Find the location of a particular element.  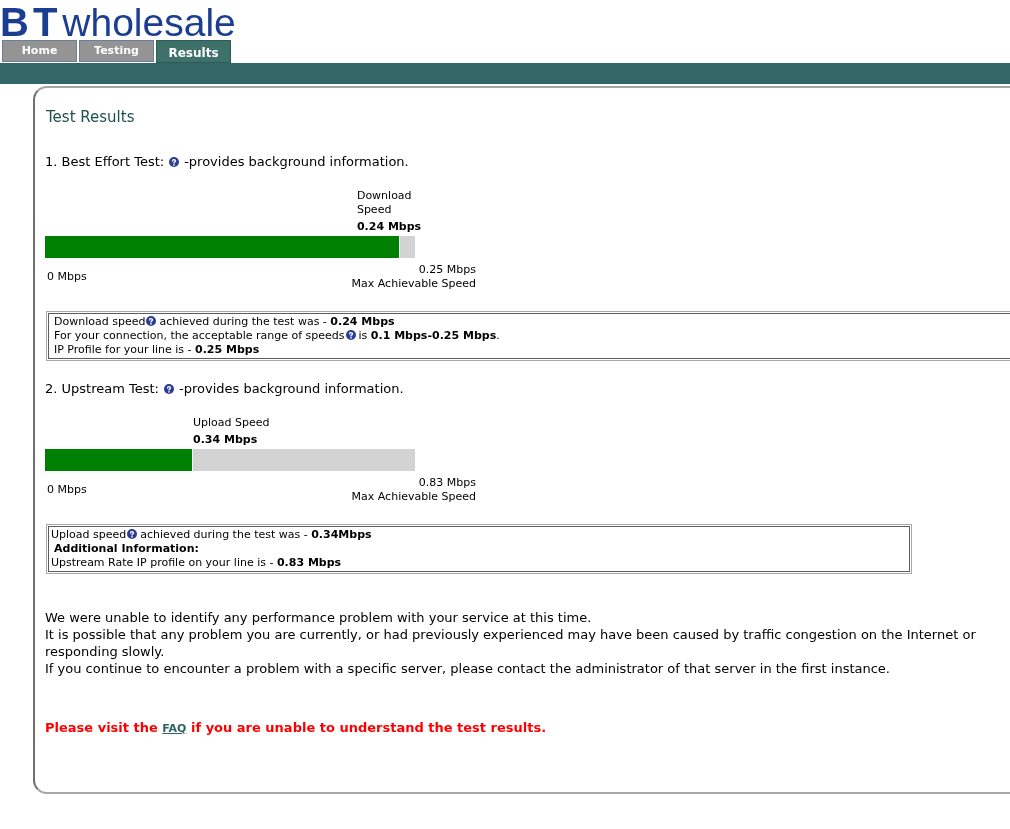

detail-text: Download speed is located at coordinates (100, 321).